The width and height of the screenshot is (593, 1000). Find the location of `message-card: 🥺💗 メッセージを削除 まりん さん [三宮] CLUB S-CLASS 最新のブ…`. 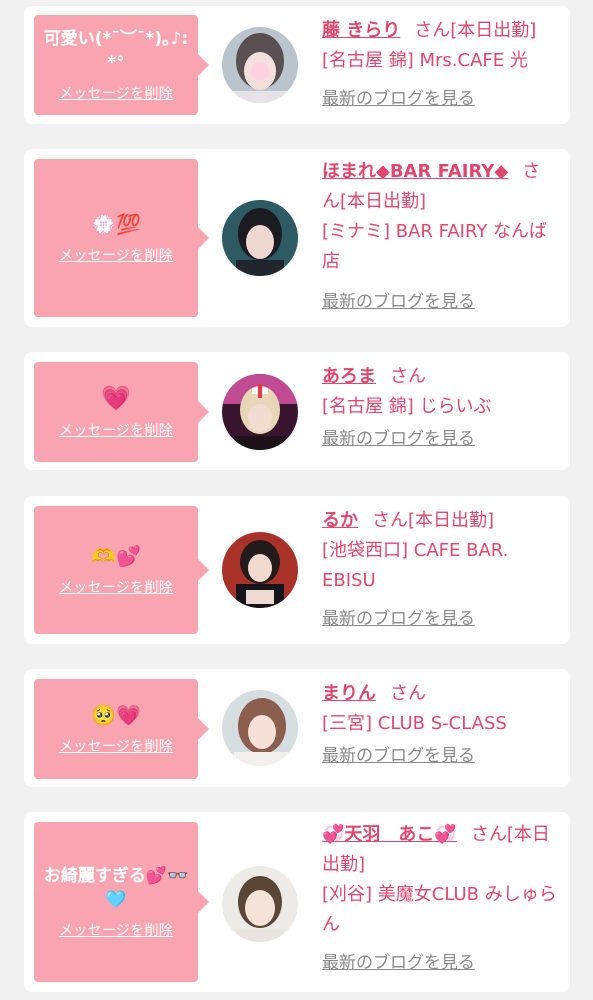

message-card: 🥺💗 メッセージを削除 まりん さん [三宮] CLUB S-CLASS 最新のブ… is located at coordinates (297, 728).